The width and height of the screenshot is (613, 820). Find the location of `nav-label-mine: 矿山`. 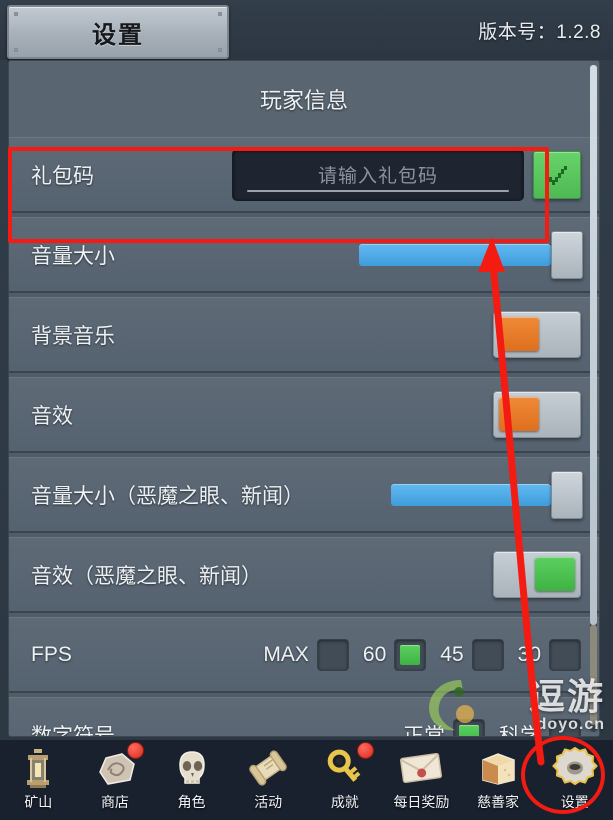

nav-label-mine: 矿山 is located at coordinates (38, 802).